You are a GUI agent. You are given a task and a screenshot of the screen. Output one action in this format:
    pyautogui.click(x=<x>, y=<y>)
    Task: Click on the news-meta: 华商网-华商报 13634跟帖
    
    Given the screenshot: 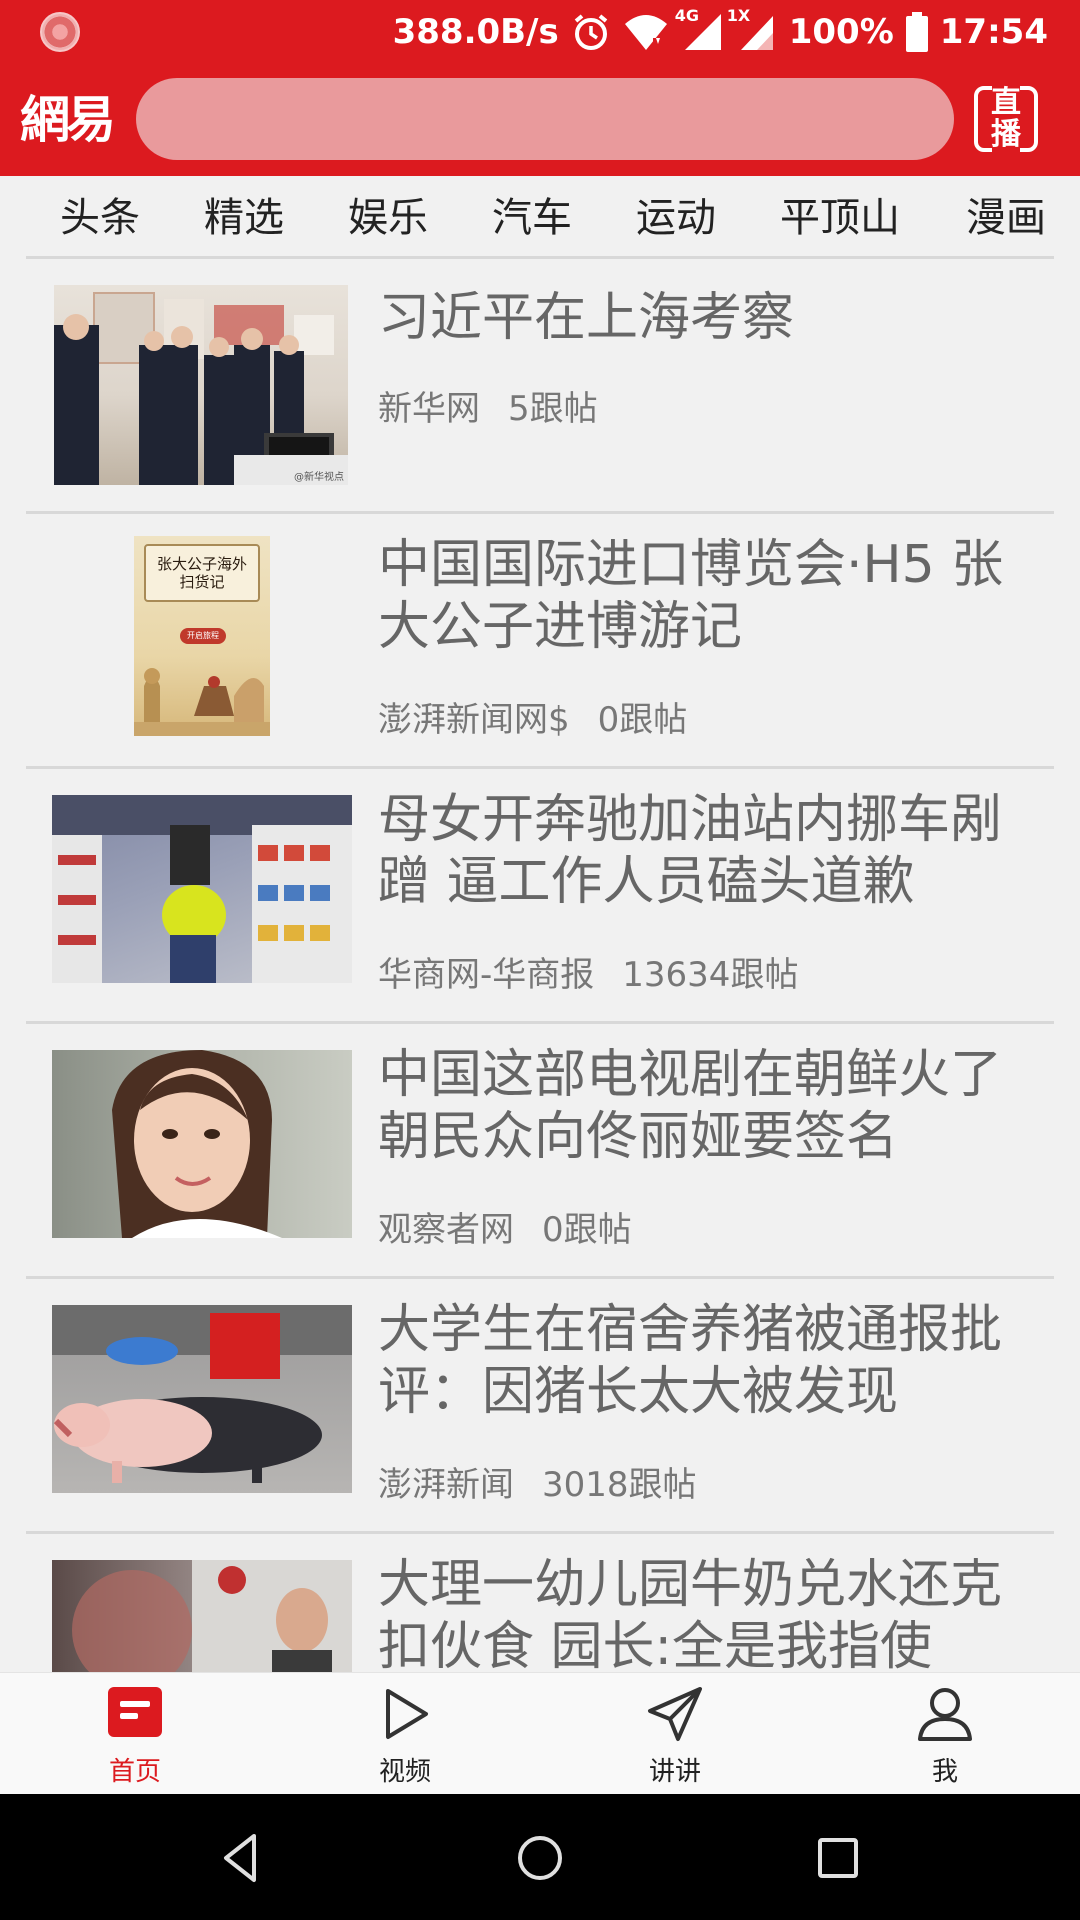 What is the action you would take?
    pyautogui.click(x=588, y=971)
    